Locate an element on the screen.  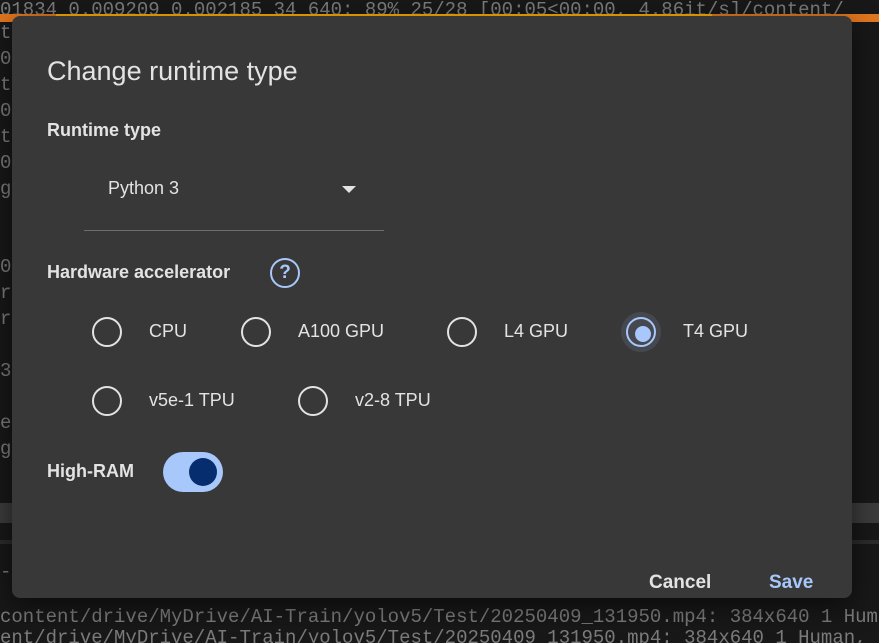
accelerator-label: A100 GPU is located at coordinates (341, 331).